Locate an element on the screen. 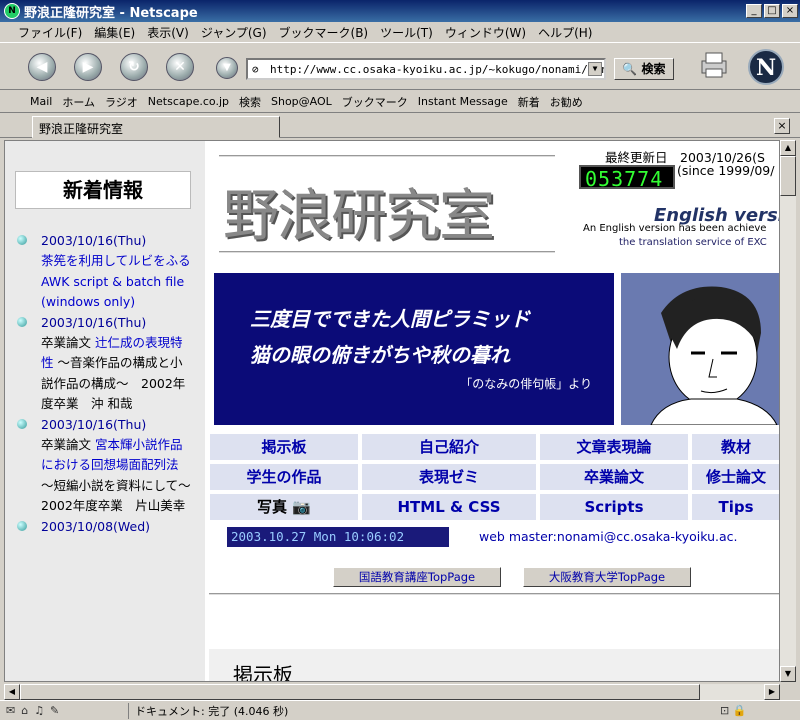 This screenshot has width=800, height=720. component-bar-icons: ✉⌂♫✎ is located at coordinates (64, 710).